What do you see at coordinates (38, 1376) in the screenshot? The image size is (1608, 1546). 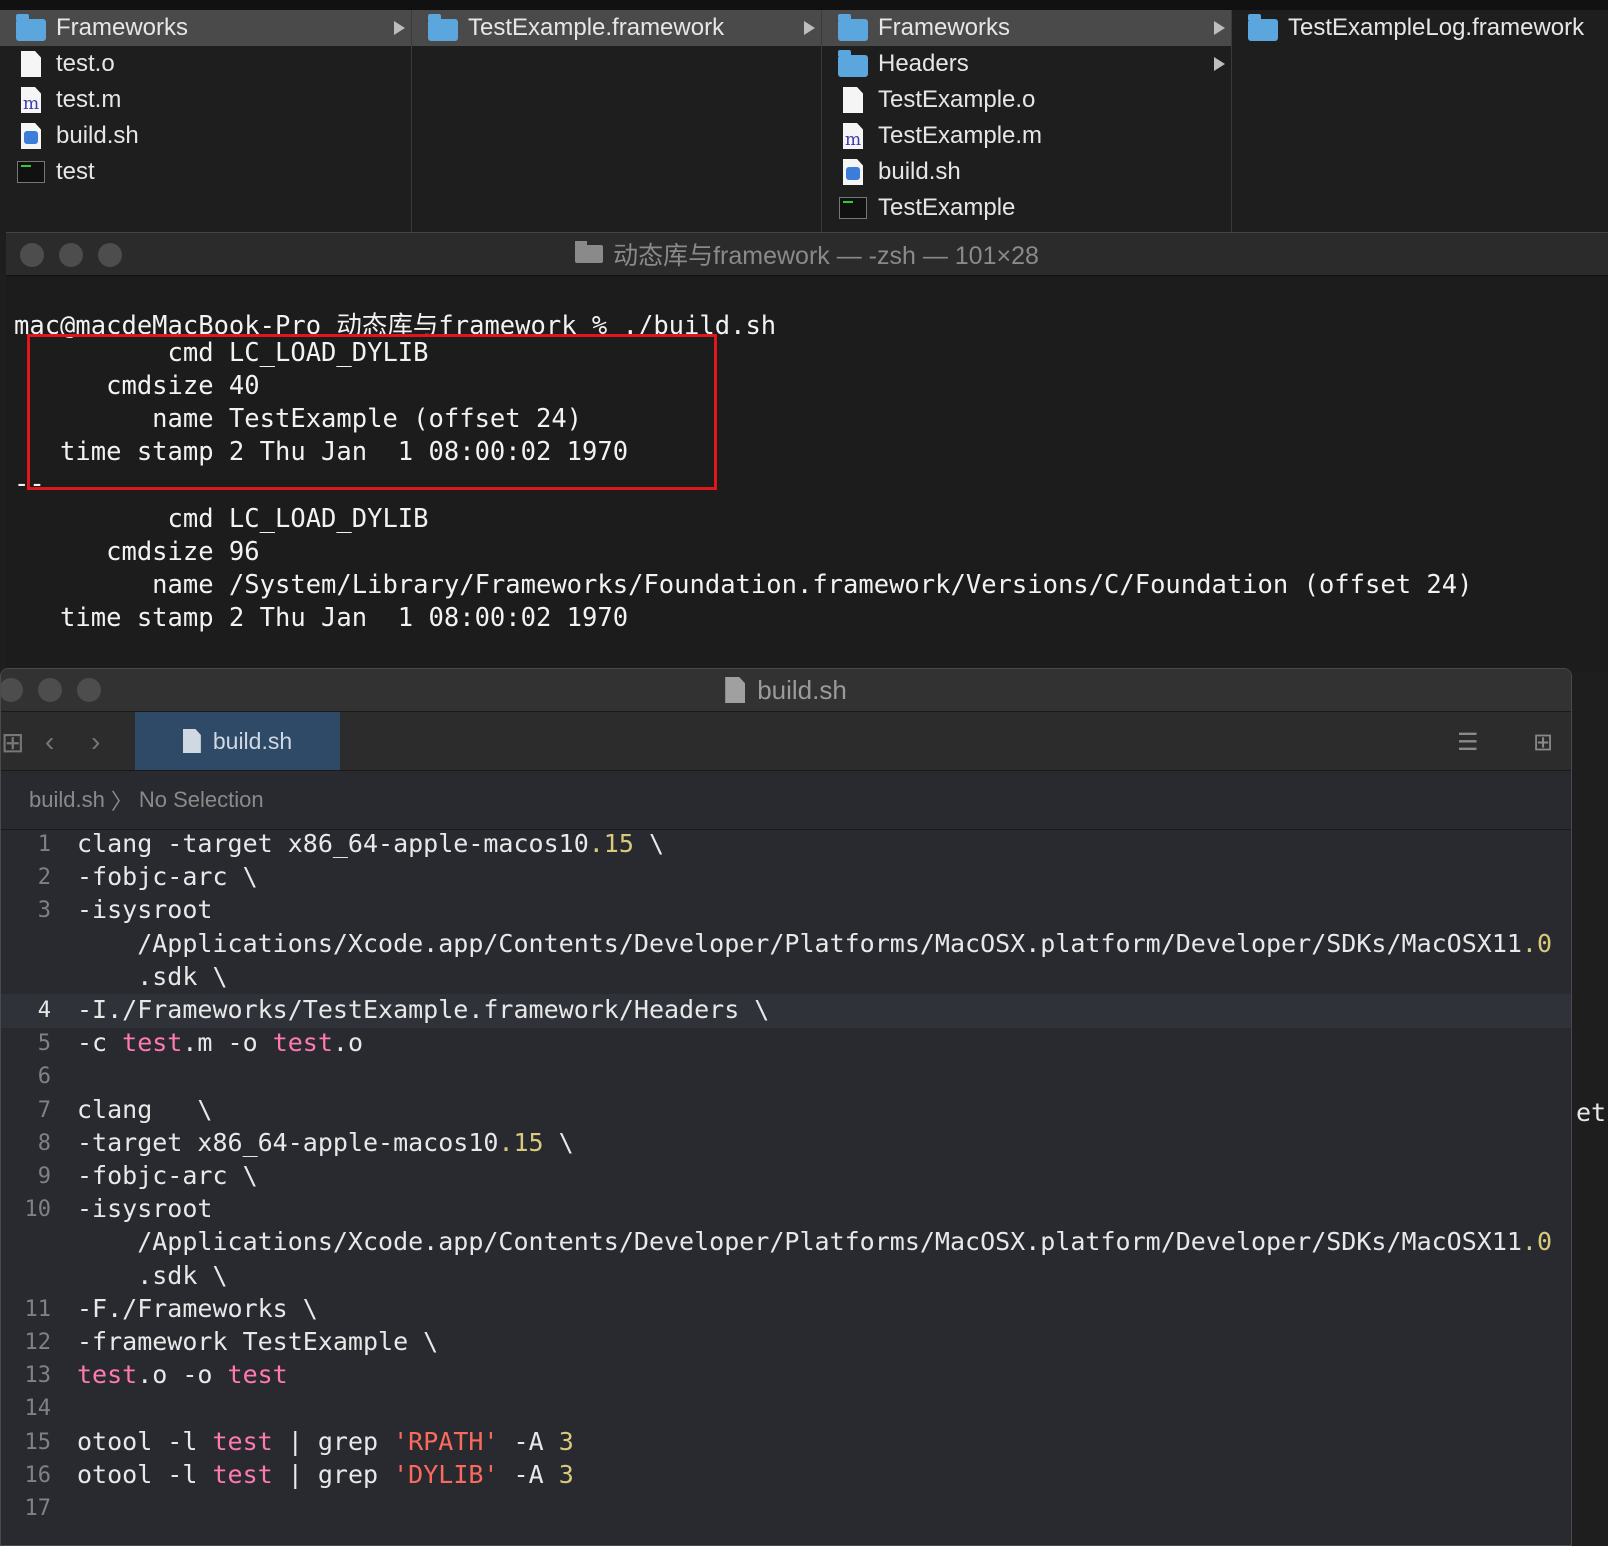 I see `line-number: 13` at bounding box center [38, 1376].